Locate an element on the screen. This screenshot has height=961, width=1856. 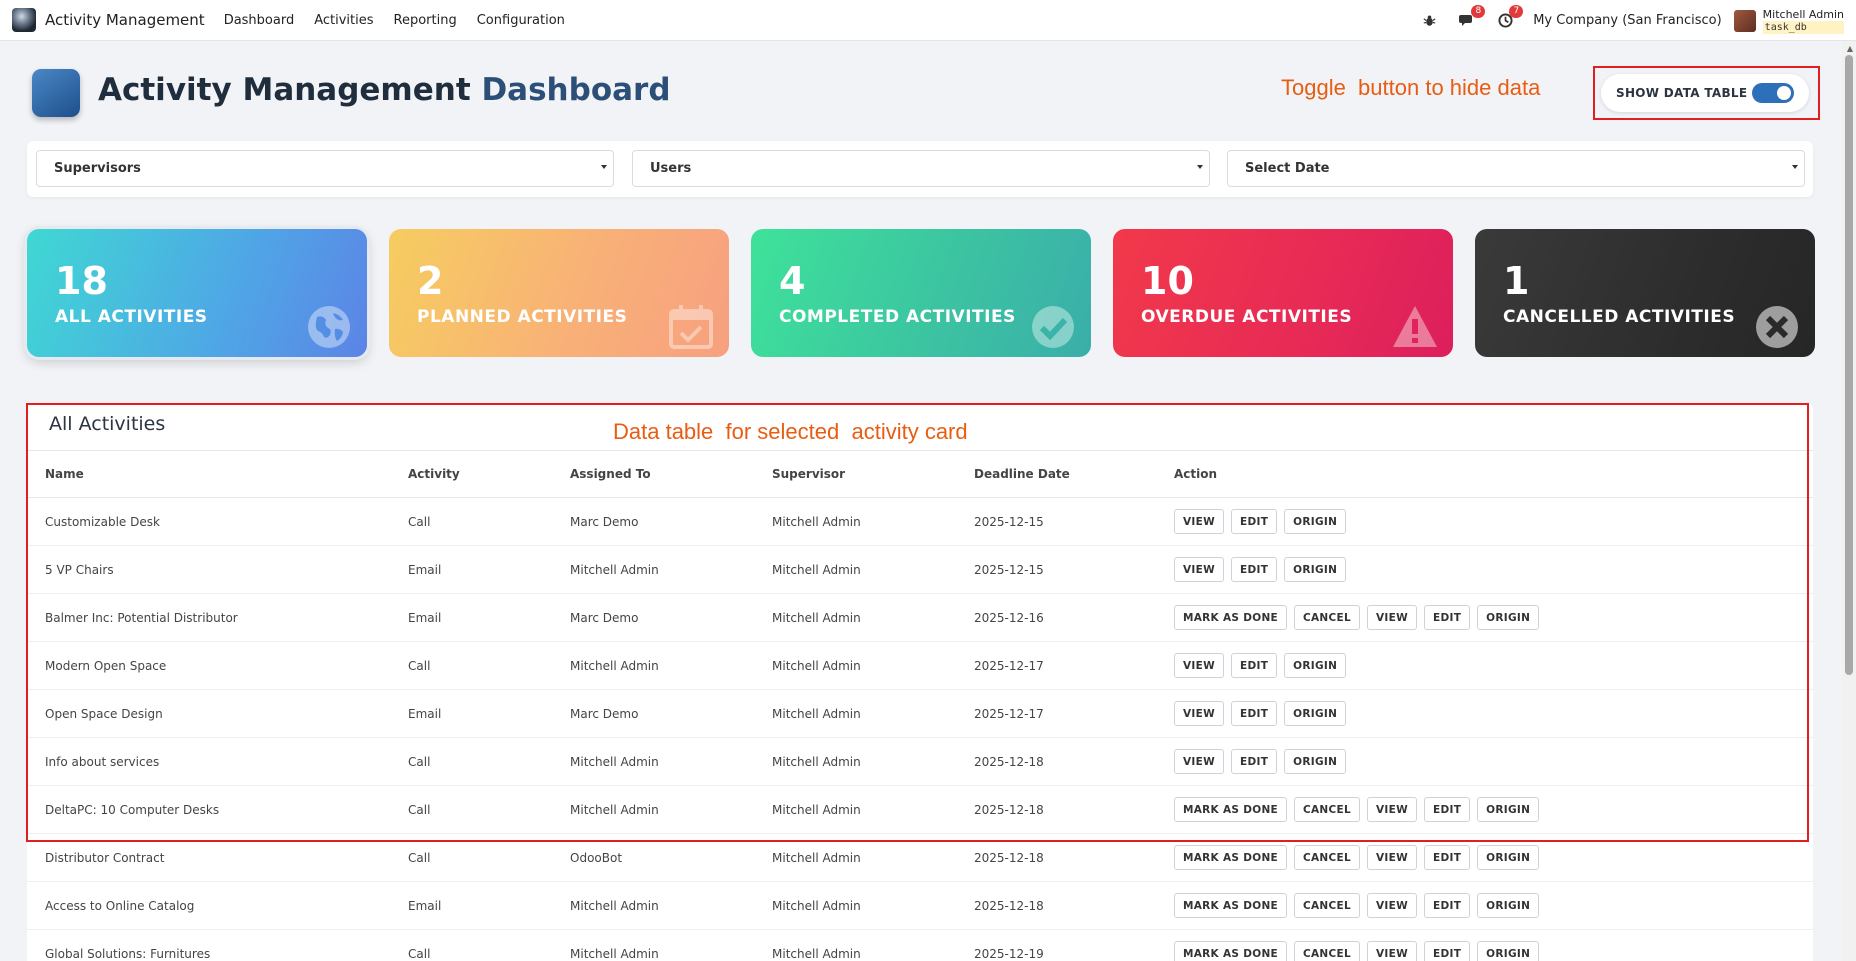
card-label: OVERDUE ACTIVITIES is located at coordinates (1247, 317).